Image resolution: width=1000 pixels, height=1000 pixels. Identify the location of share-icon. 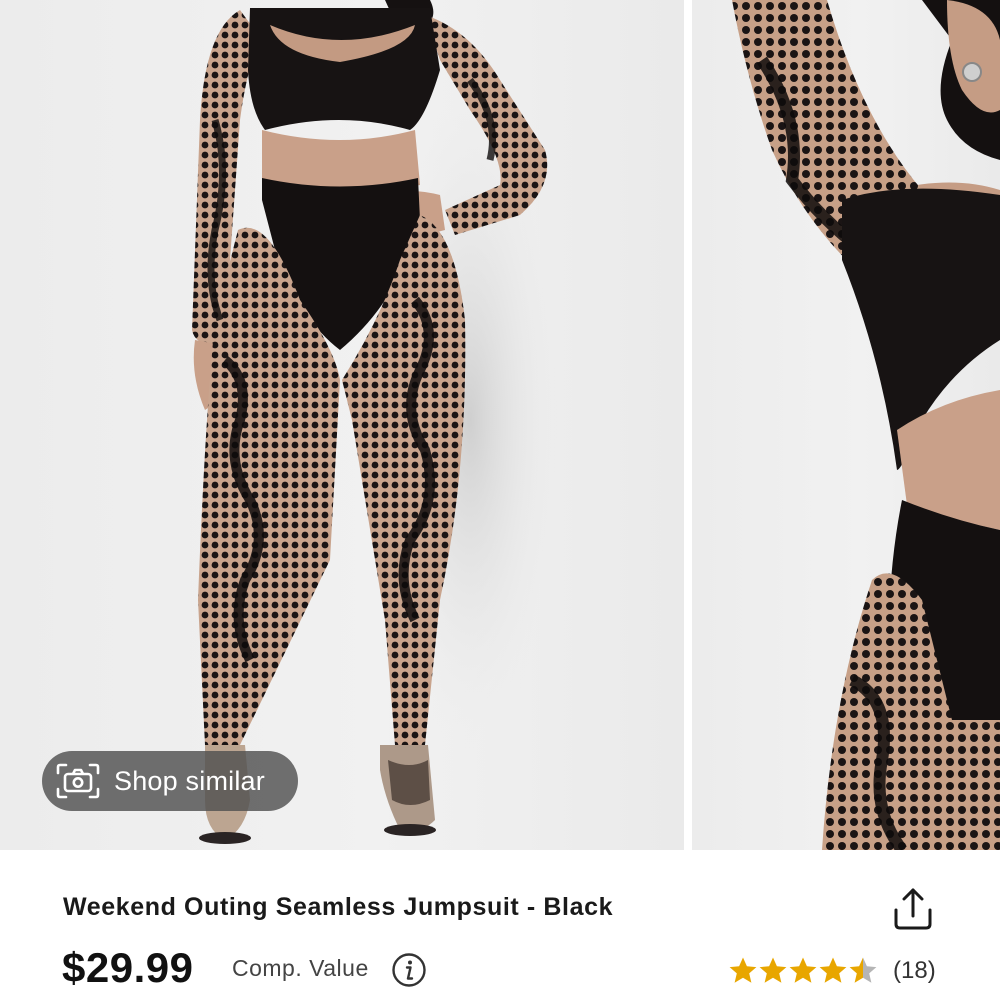
(913, 909).